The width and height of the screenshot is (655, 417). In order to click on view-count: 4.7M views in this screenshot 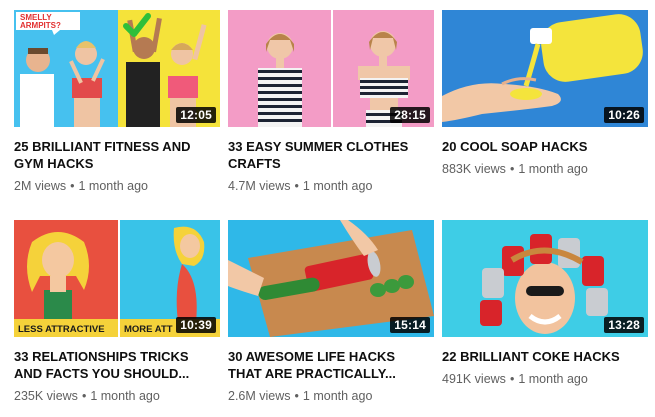, I will do `click(259, 186)`.